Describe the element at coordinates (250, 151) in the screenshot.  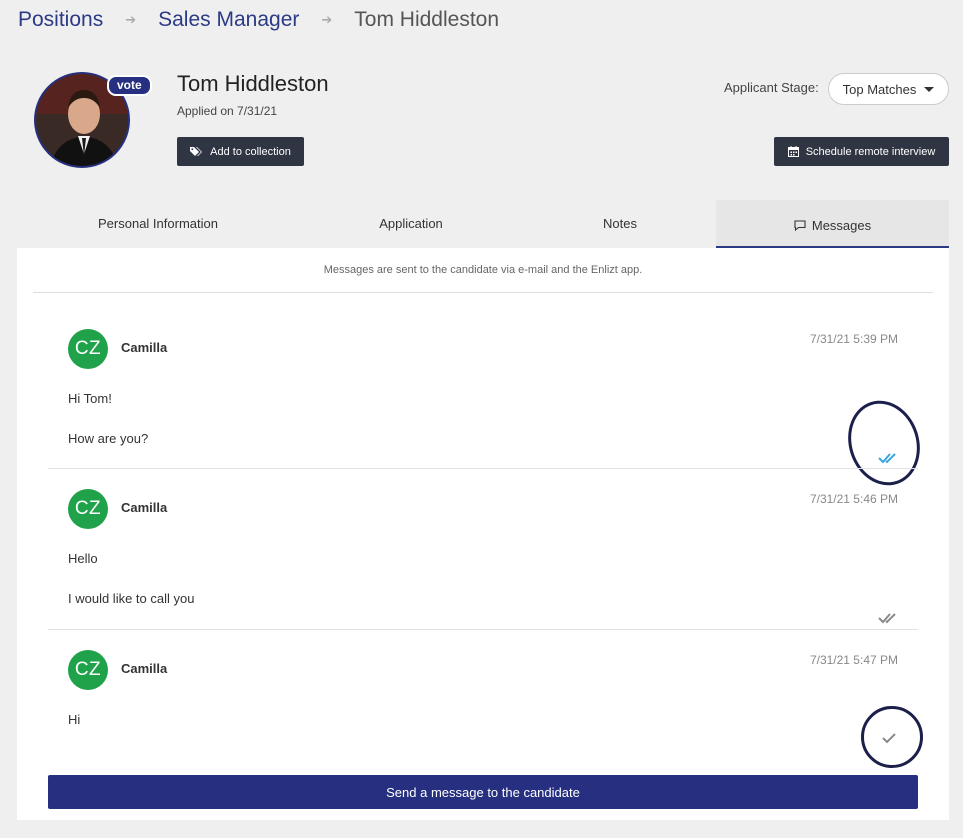
I see `add-to-collection-label: Add to collection` at that location.